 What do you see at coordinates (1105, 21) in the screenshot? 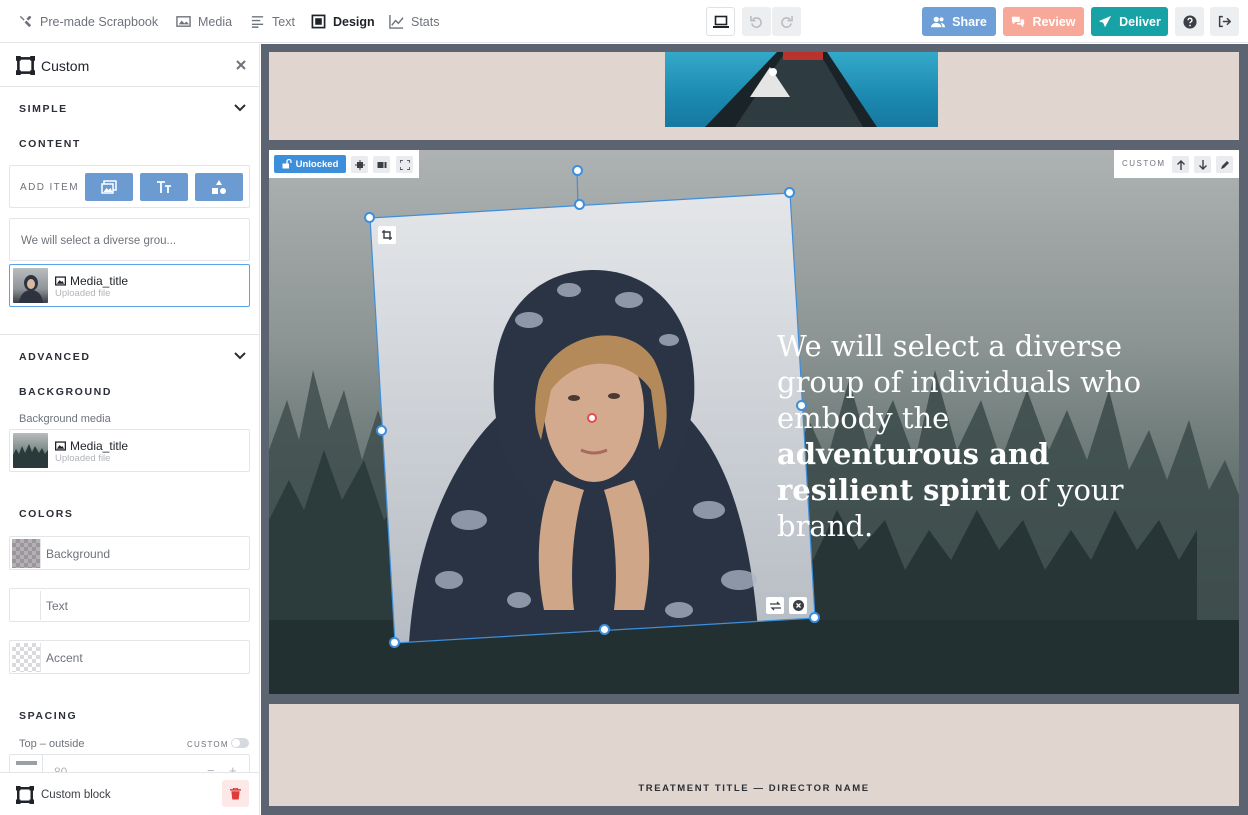
I see `paper-plane-icon` at bounding box center [1105, 21].